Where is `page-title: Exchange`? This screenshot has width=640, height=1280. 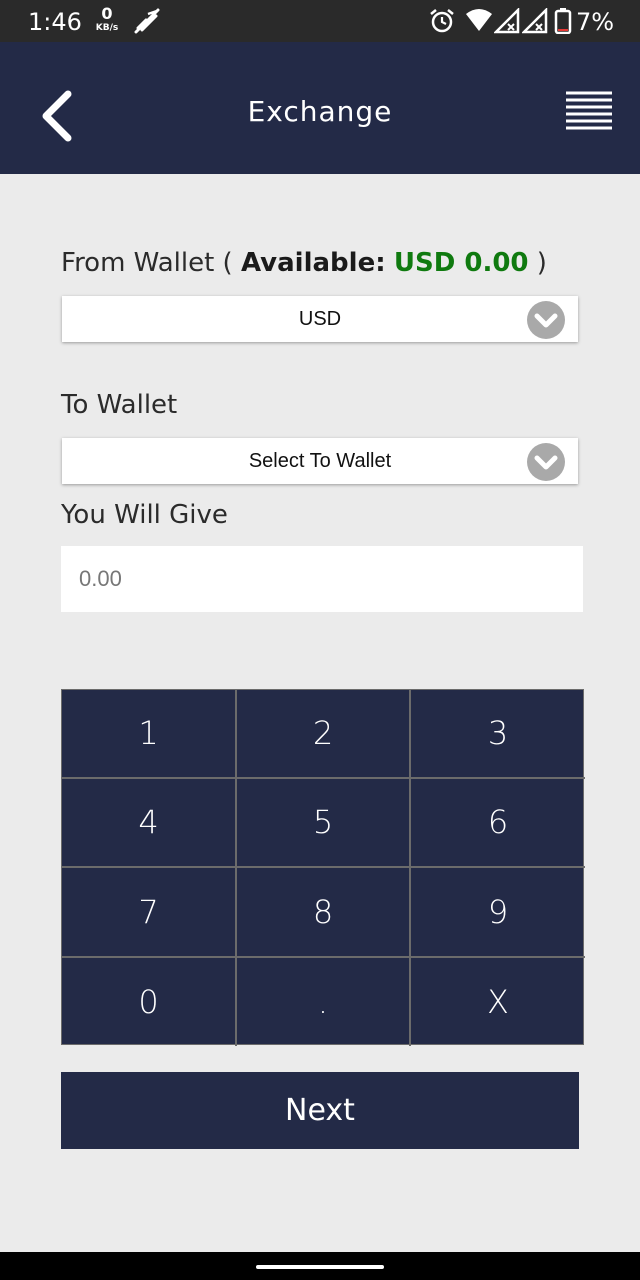 page-title: Exchange is located at coordinates (320, 111).